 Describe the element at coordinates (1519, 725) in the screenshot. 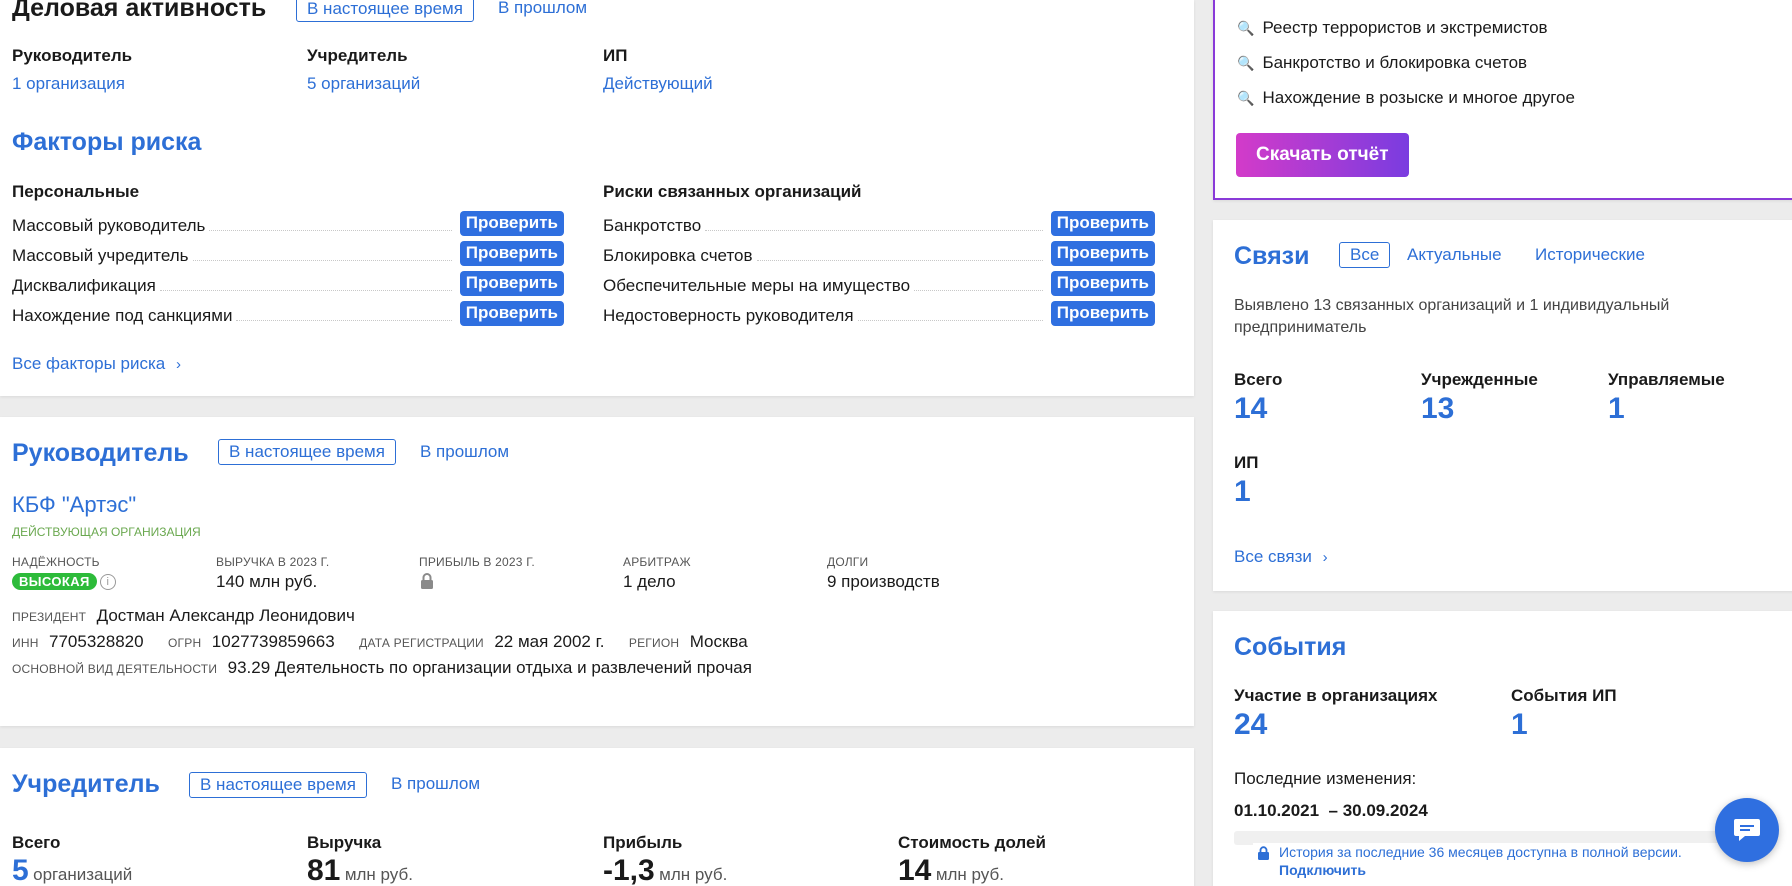

I see `events-ip-value: 1` at that location.